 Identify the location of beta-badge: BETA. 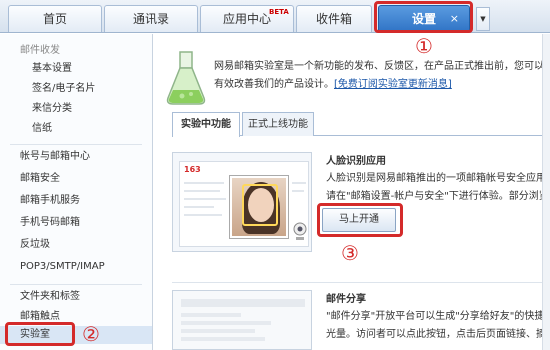
(279, 12).